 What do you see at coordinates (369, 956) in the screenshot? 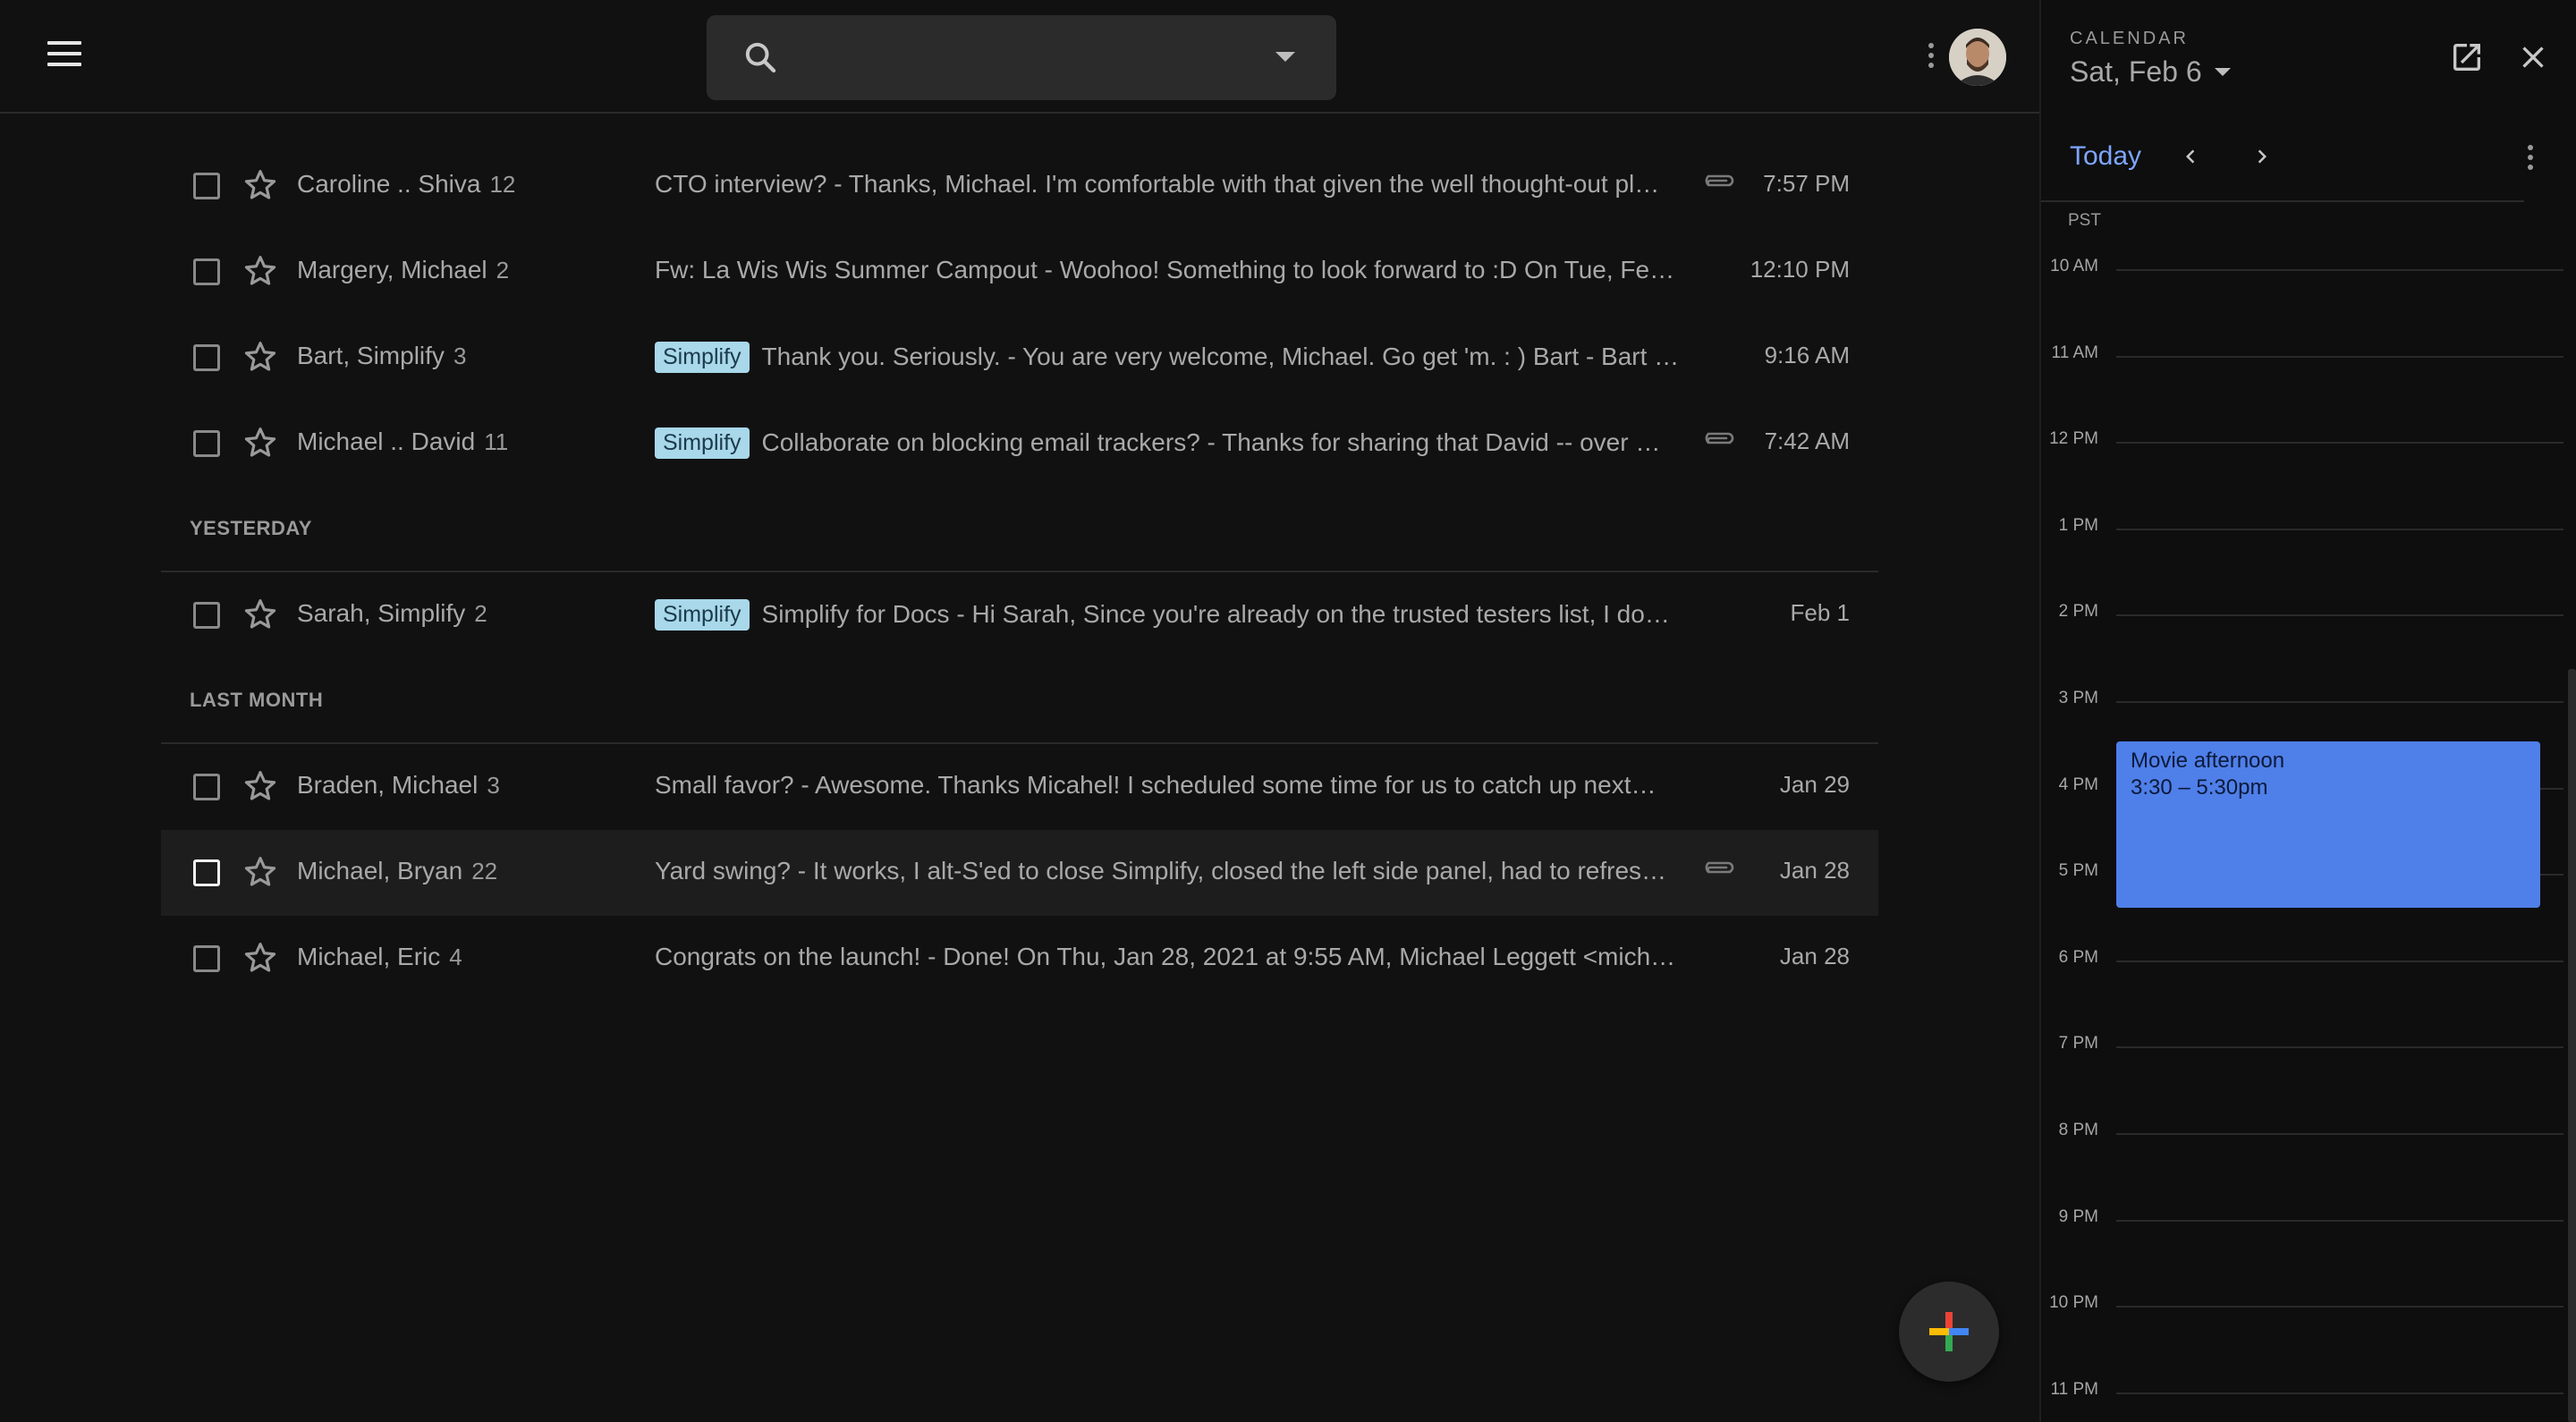
I see `sender-names: Michael, Eric` at bounding box center [369, 956].